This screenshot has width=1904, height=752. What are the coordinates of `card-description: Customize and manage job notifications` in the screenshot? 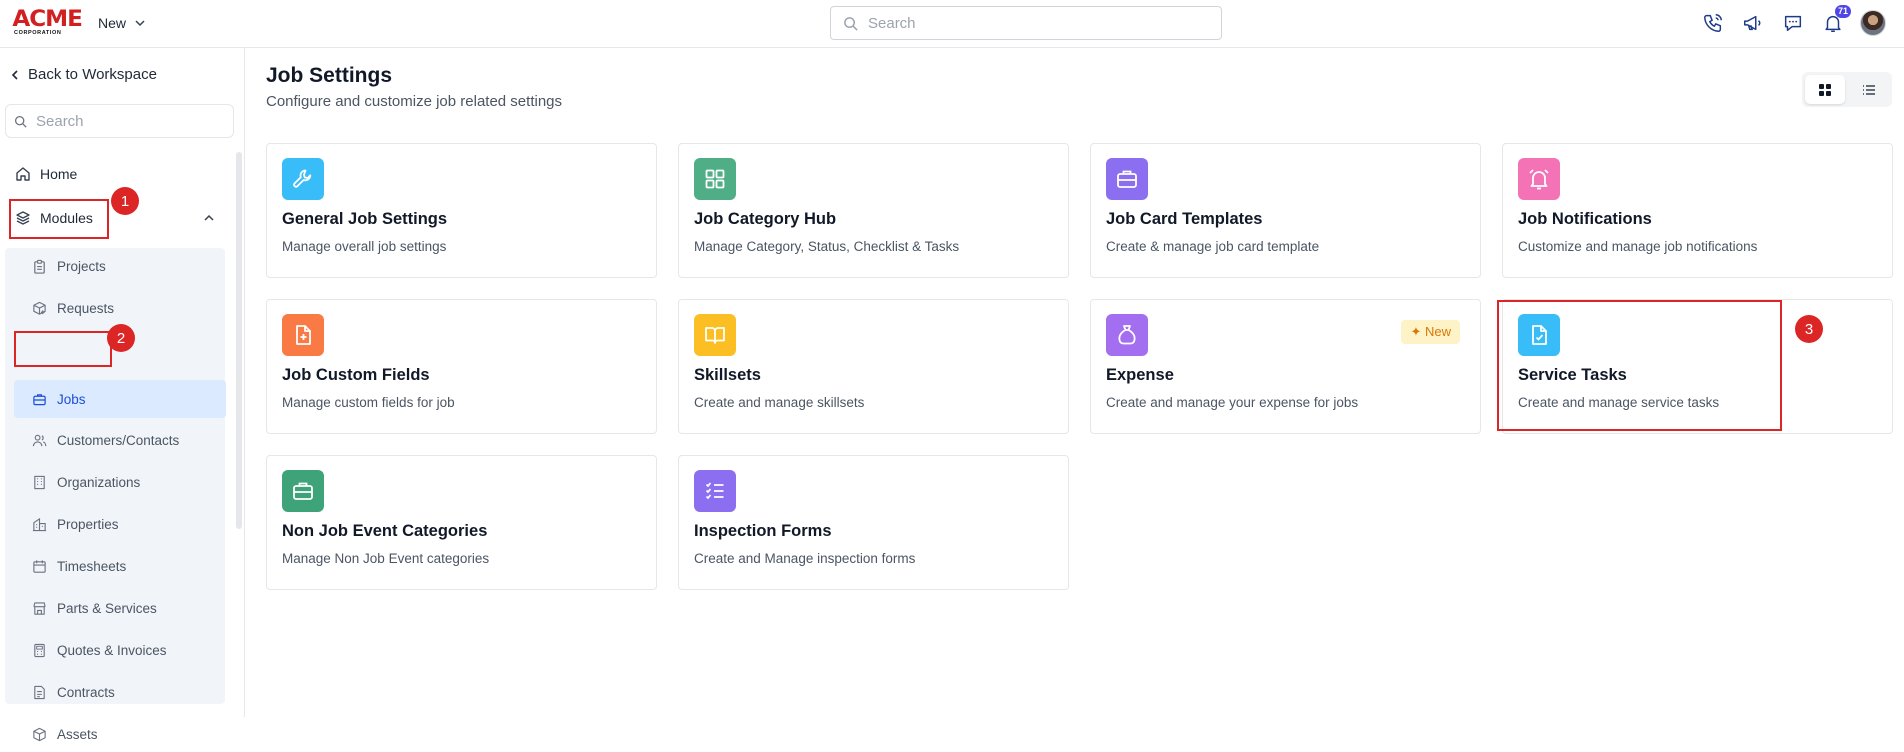 It's located at (1638, 246).